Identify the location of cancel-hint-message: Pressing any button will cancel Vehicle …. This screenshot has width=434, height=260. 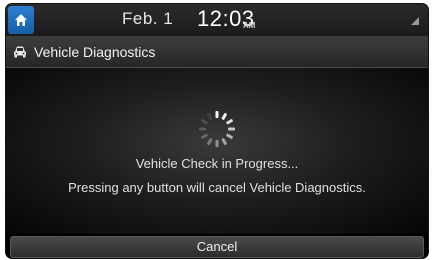
(217, 187).